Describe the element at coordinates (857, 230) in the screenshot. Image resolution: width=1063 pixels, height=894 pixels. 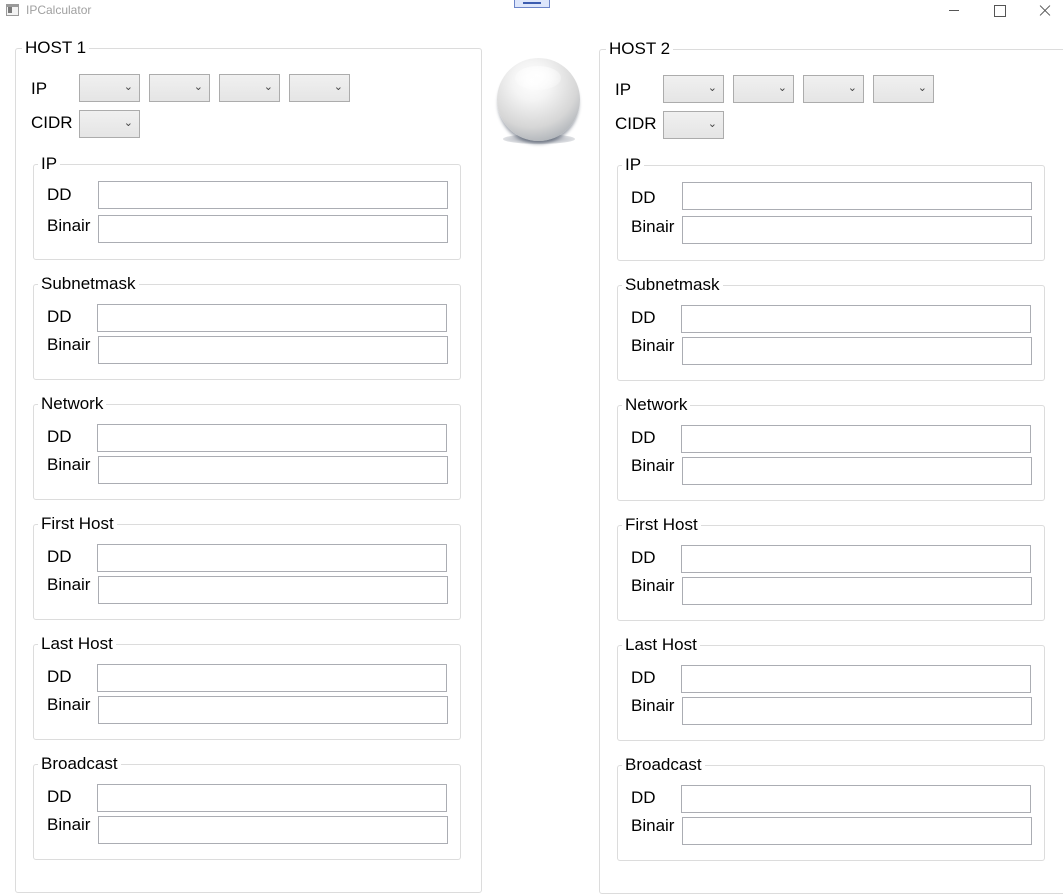
I see `host2-ip-binair-field` at that location.